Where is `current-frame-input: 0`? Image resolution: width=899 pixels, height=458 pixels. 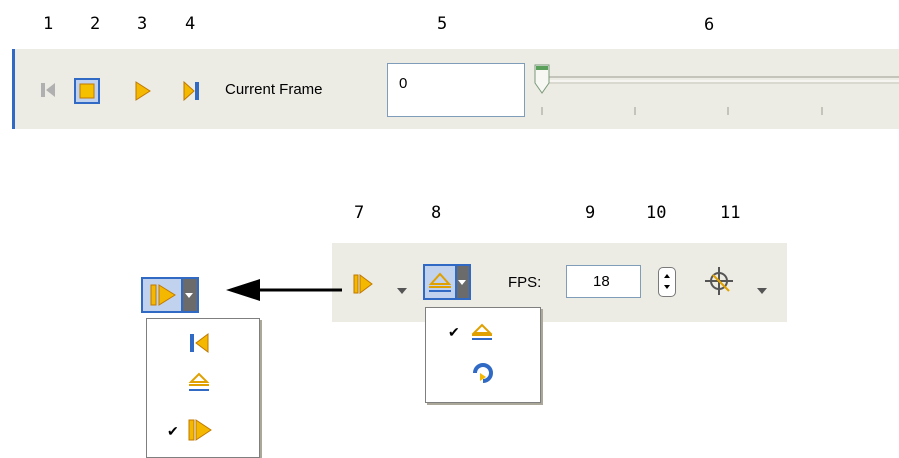
current-frame-input: 0 is located at coordinates (456, 90).